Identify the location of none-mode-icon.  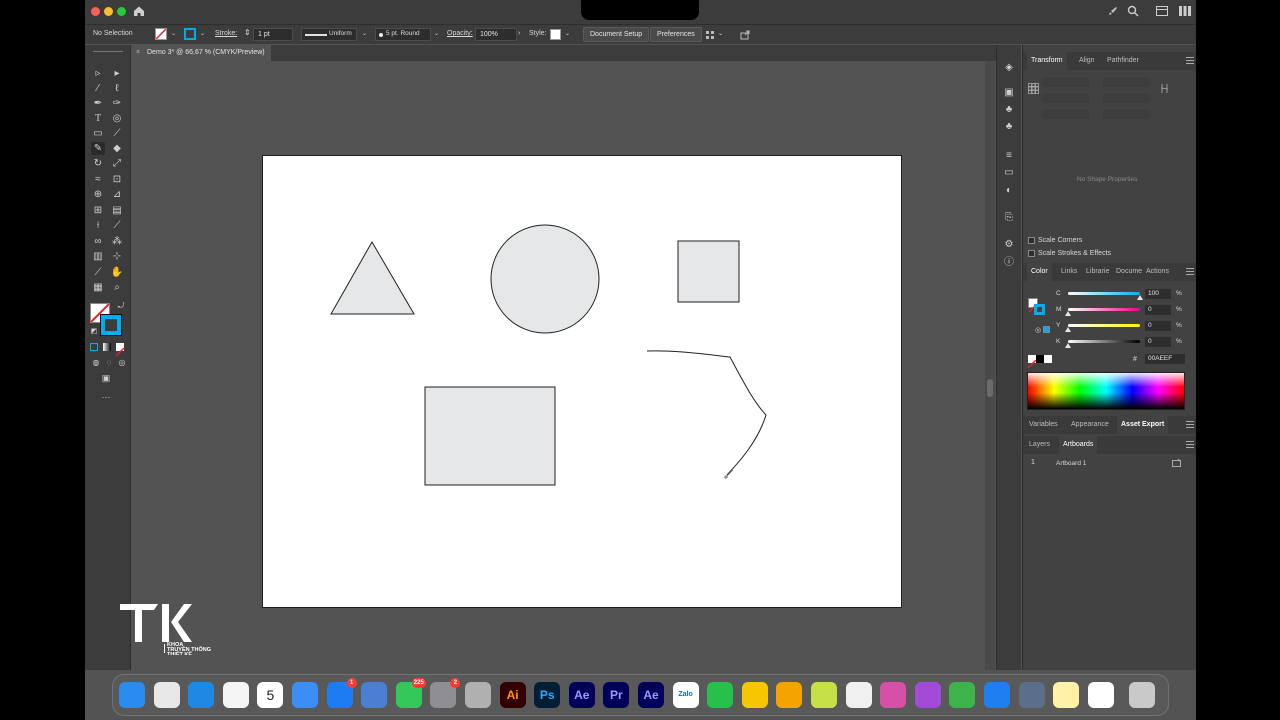
(120, 350).